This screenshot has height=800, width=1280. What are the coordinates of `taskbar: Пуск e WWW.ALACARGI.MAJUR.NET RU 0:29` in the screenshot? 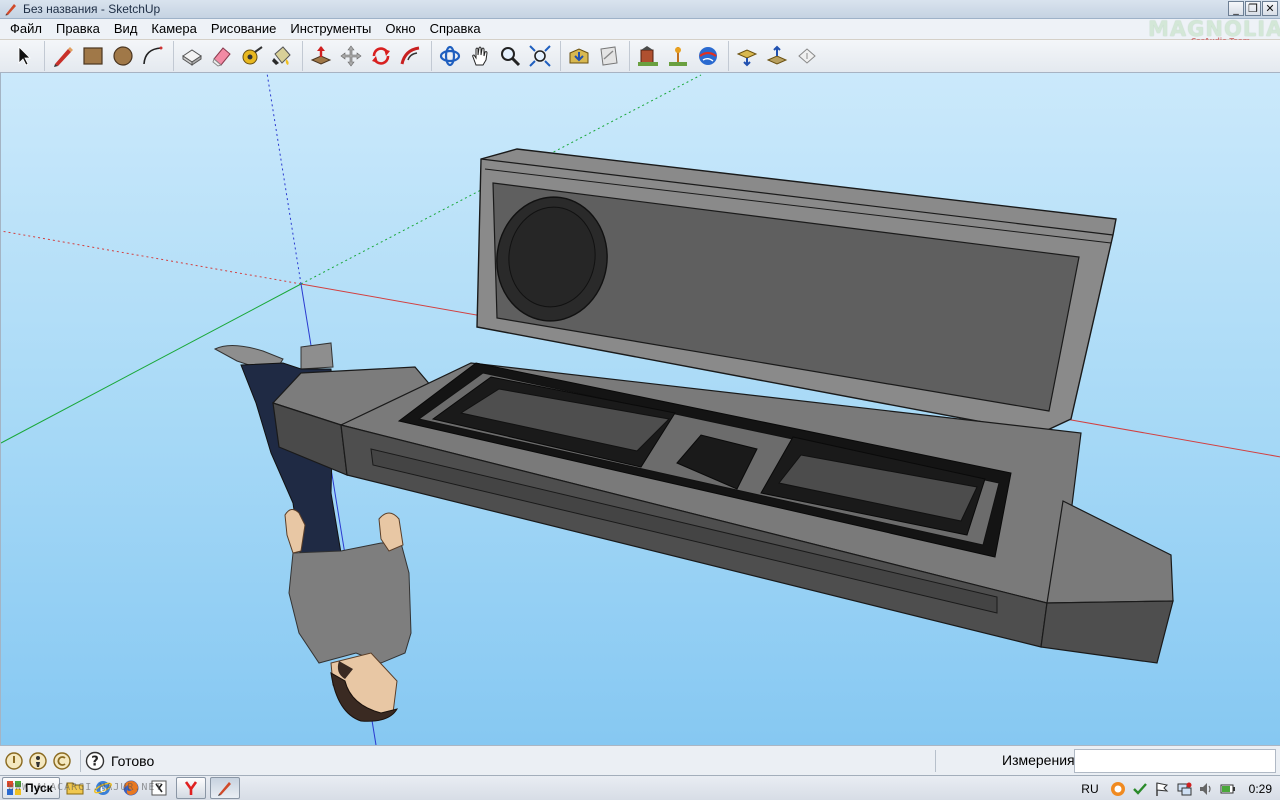 It's located at (640, 787).